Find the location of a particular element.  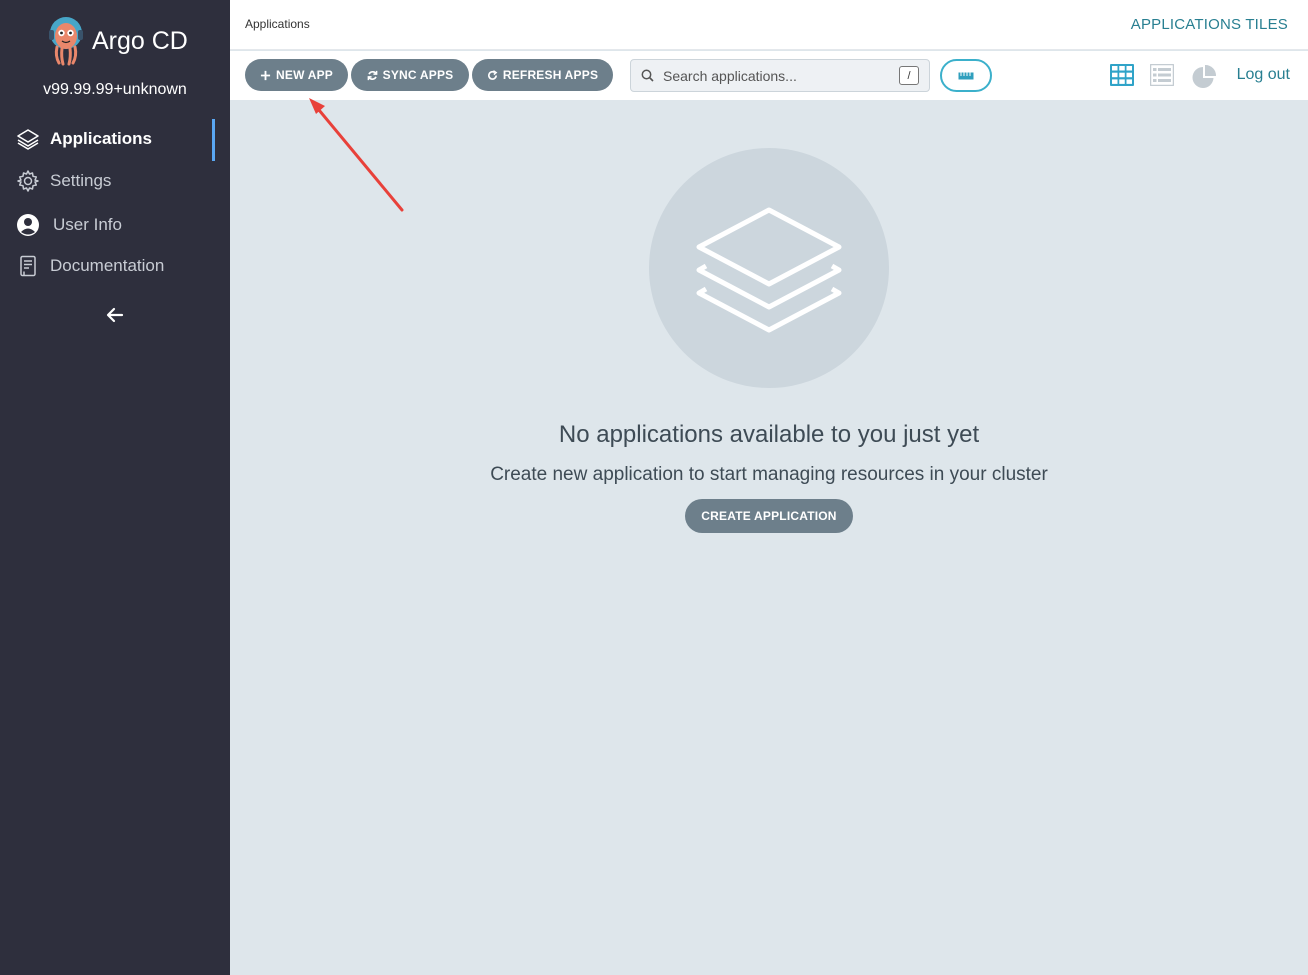

app-name: Argo CD is located at coordinates (140, 40).